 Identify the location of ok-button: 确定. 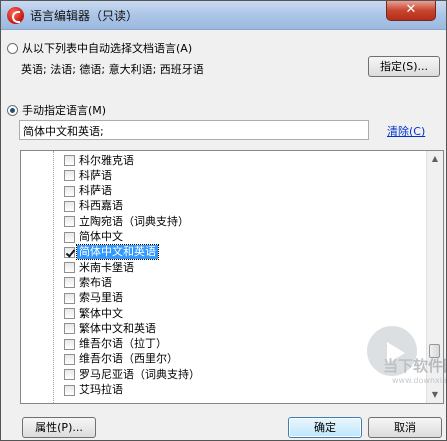
(325, 427).